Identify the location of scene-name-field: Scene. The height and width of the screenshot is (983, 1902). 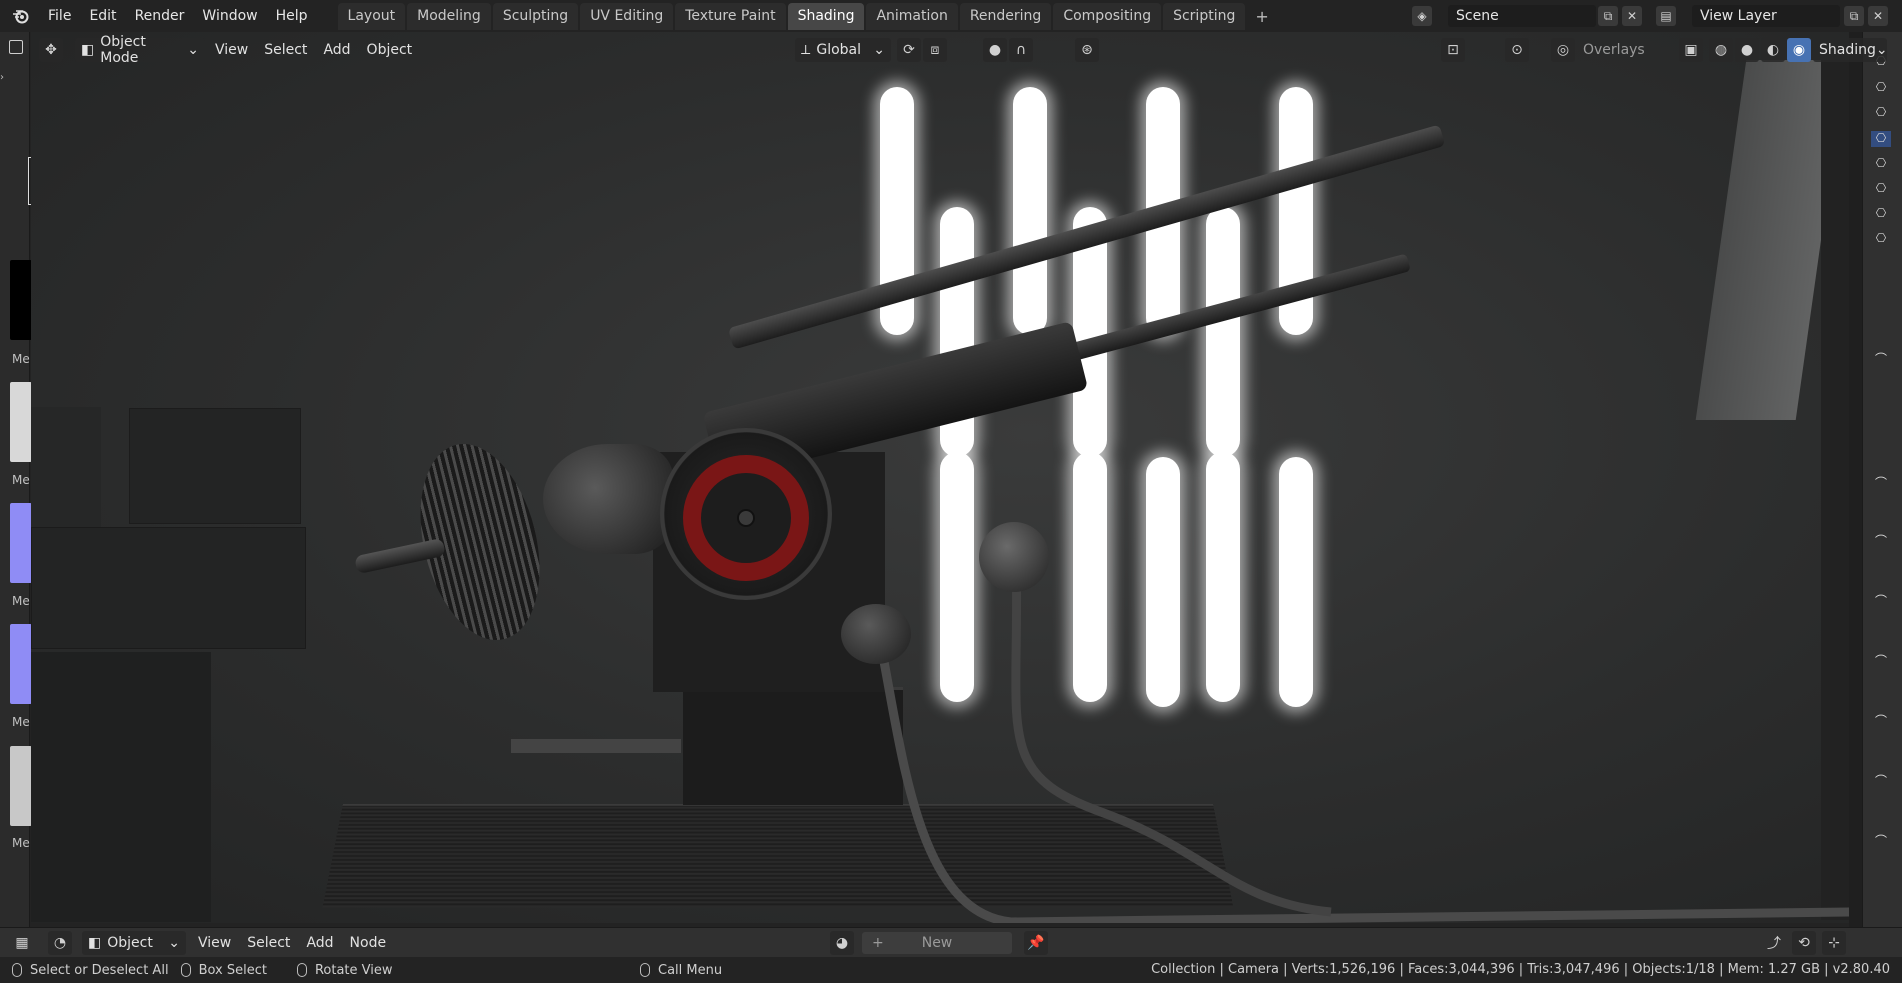
(1522, 16).